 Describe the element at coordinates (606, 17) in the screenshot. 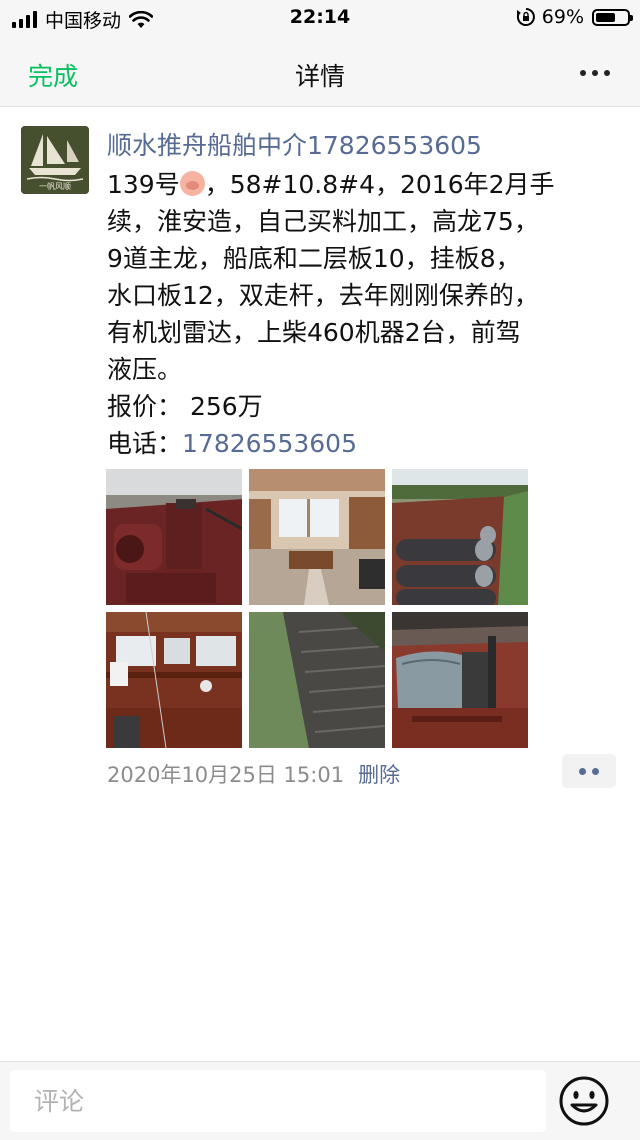

I see `battery-fill` at that location.